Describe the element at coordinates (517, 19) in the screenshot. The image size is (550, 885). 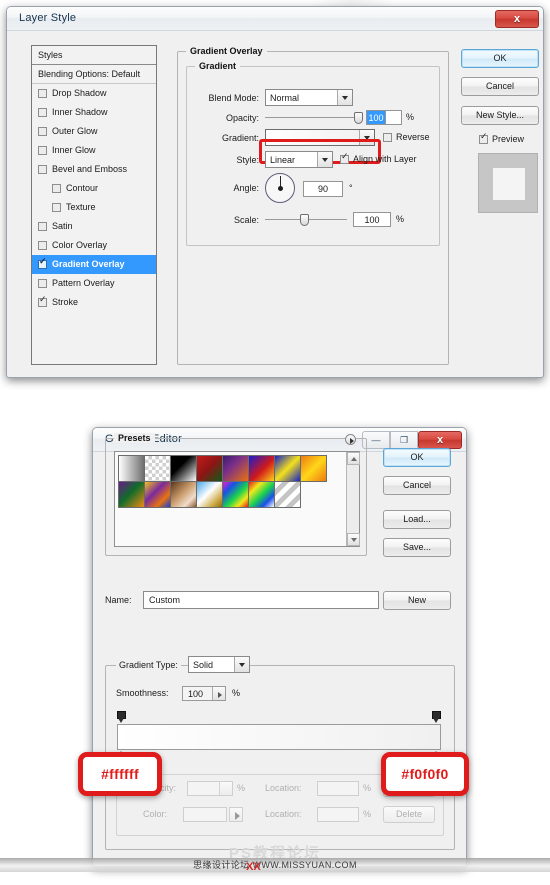
I see `close-icon: x` at that location.